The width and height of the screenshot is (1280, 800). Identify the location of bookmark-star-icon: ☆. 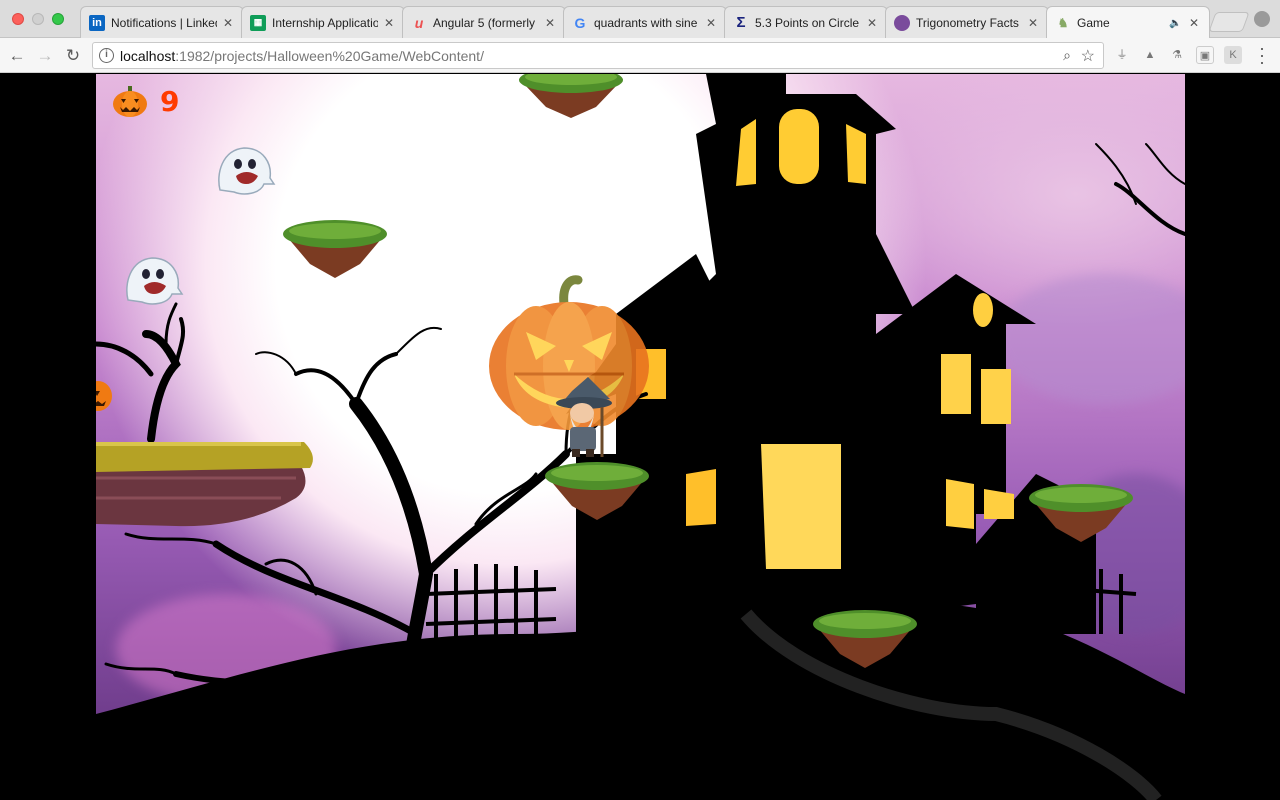
(1088, 56).